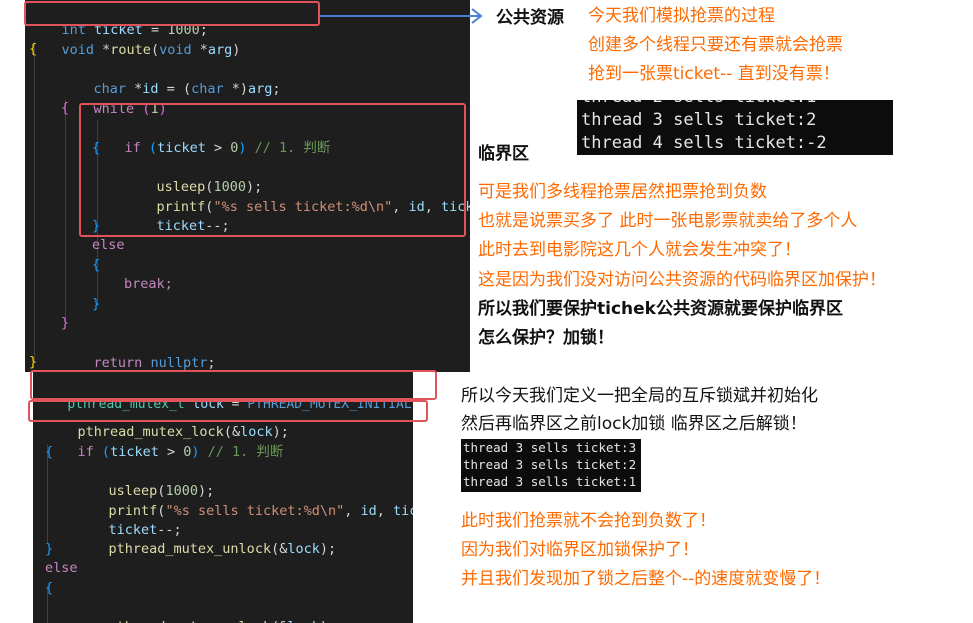 The height and width of the screenshot is (623, 973). Describe the element at coordinates (704, 143) in the screenshot. I see `terminal-line: thread 4 sells ticket:-2` at that location.